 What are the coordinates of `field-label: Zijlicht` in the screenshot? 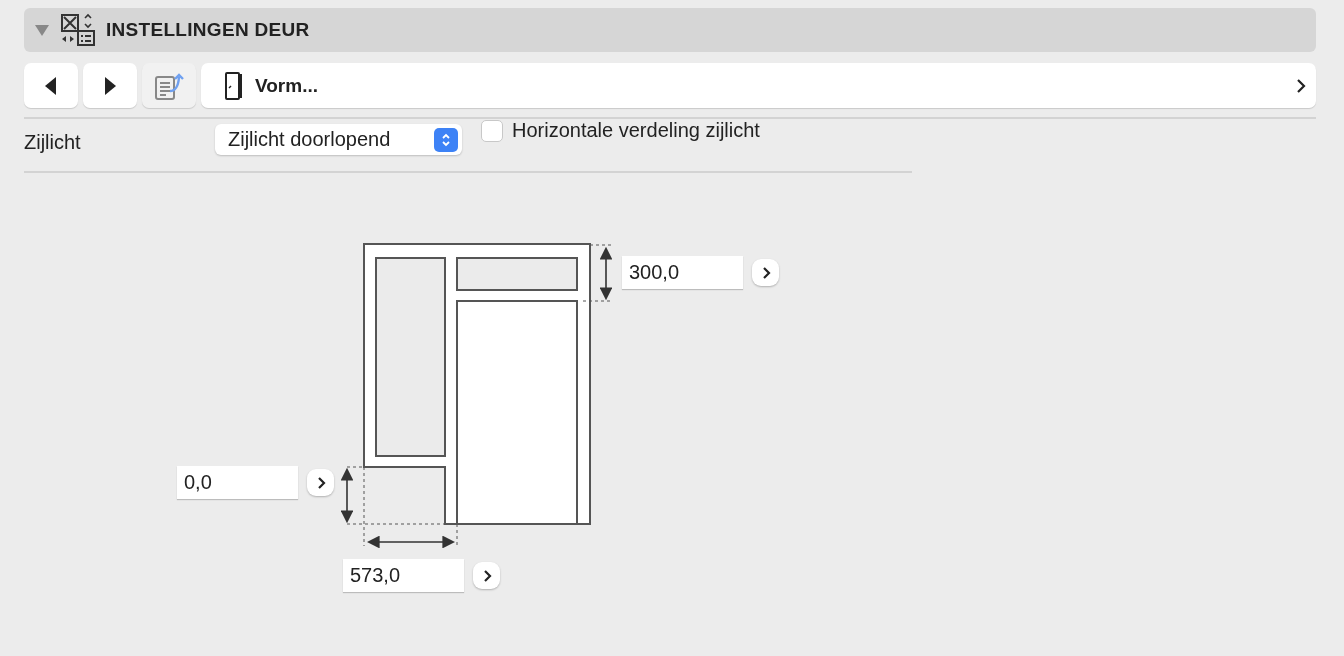 It's located at (53, 142).